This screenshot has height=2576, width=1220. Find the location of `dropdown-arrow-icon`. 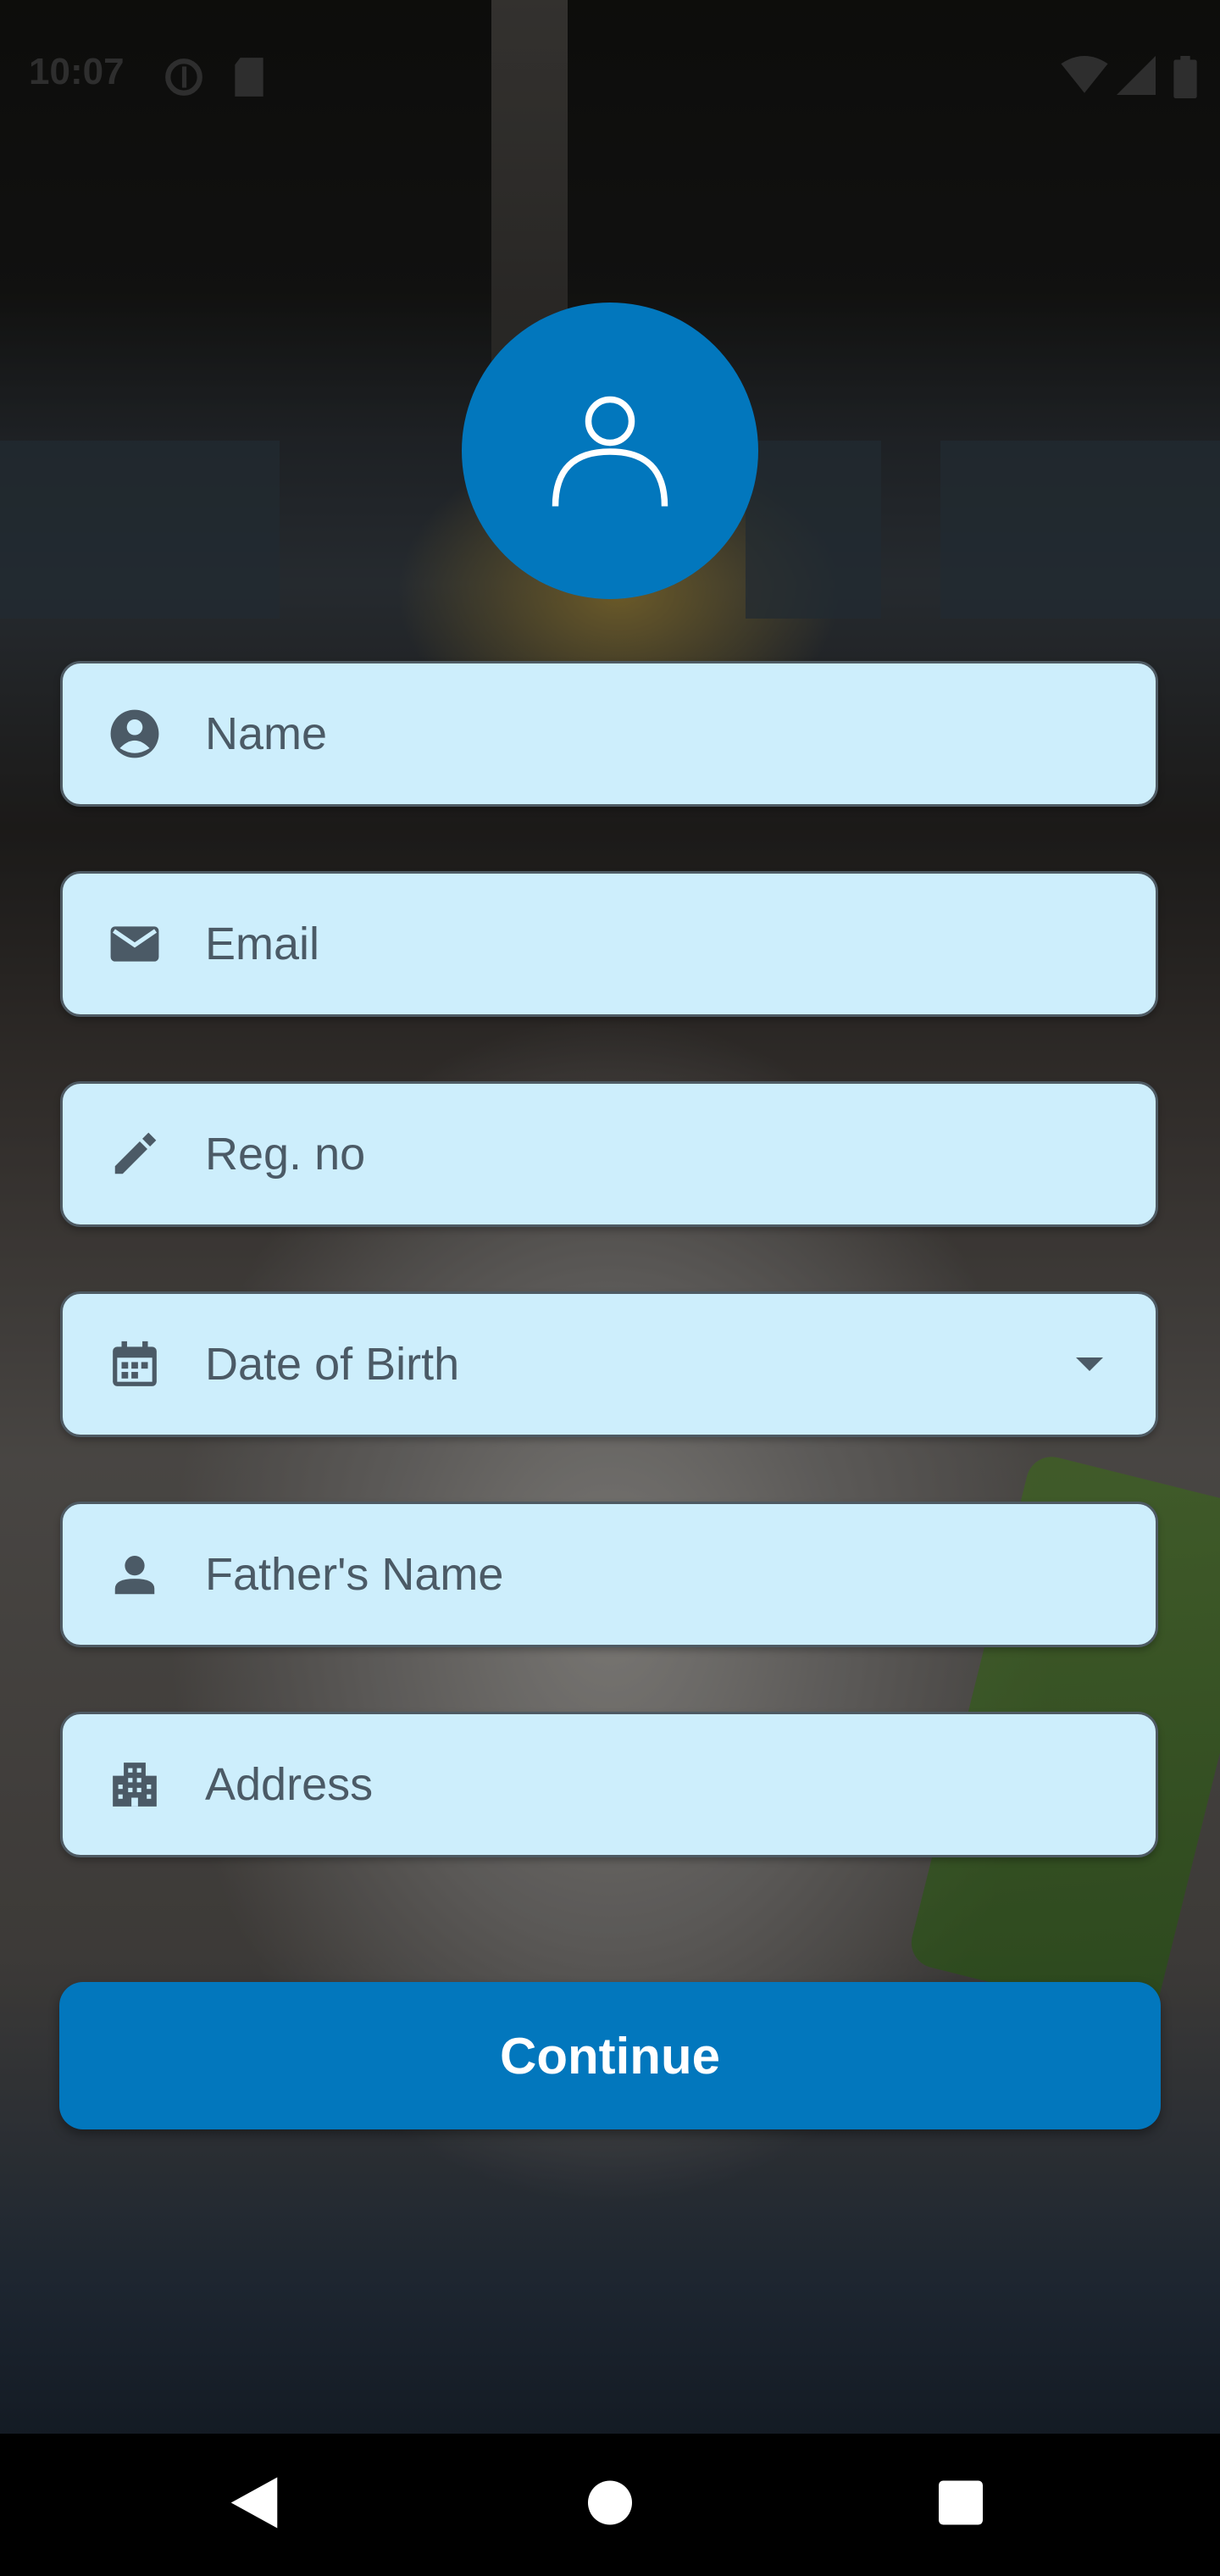

dropdown-arrow-icon is located at coordinates (1089, 1364).